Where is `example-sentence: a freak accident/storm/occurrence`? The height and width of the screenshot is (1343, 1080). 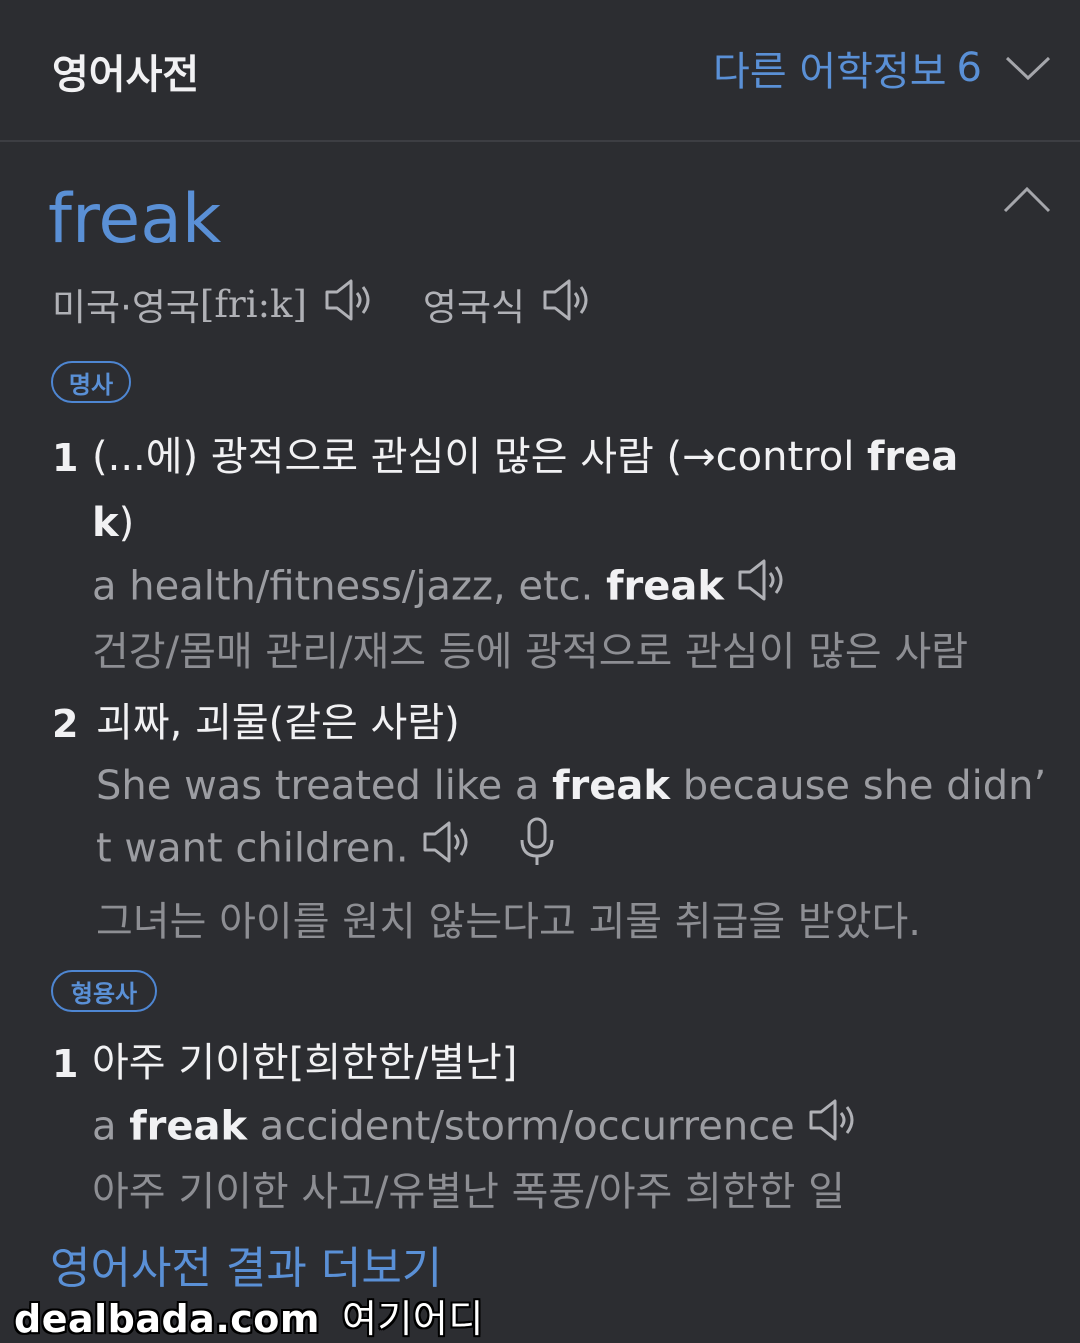 example-sentence: a freak accident/storm/occurrence is located at coordinates (567, 1128).